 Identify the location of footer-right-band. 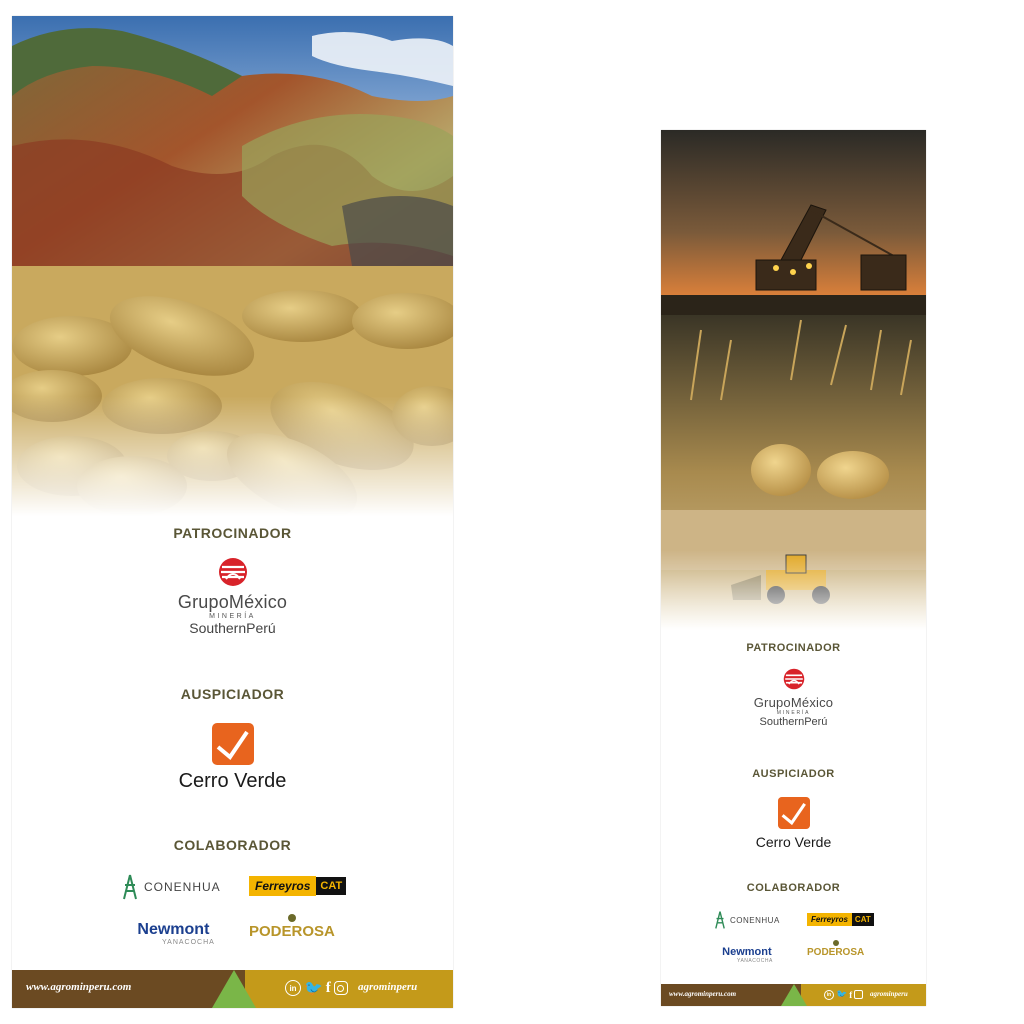
(349, 989).